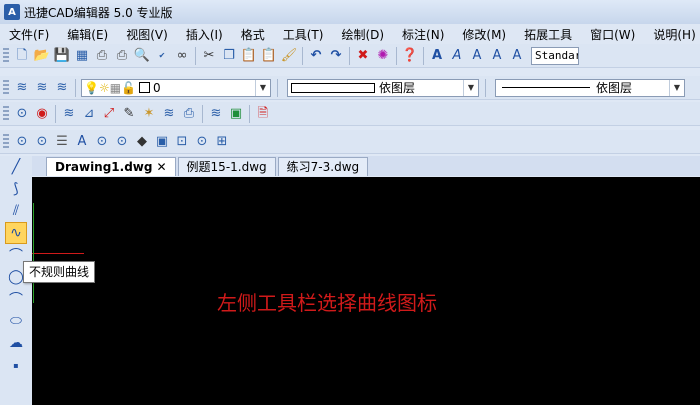 This screenshot has height=405, width=700. What do you see at coordinates (104, 87) in the screenshot?
I see `sun-icon: ☼` at bounding box center [104, 87].